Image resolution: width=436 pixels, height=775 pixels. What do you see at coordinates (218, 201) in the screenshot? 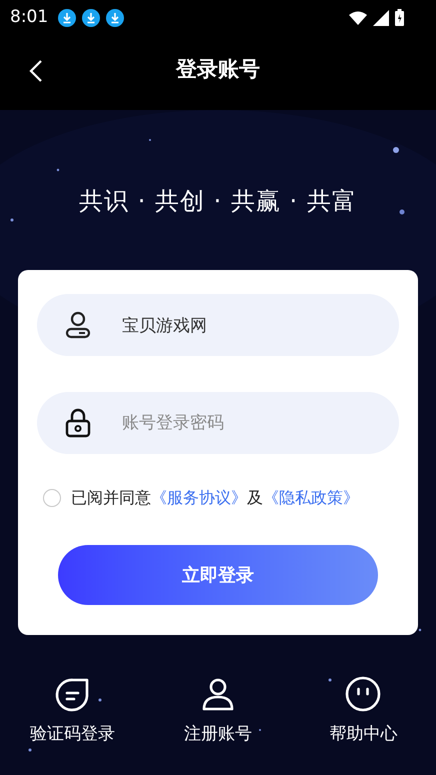
I see `slogan: 共识 · 共创 · 共赢 · 共富` at bounding box center [218, 201].